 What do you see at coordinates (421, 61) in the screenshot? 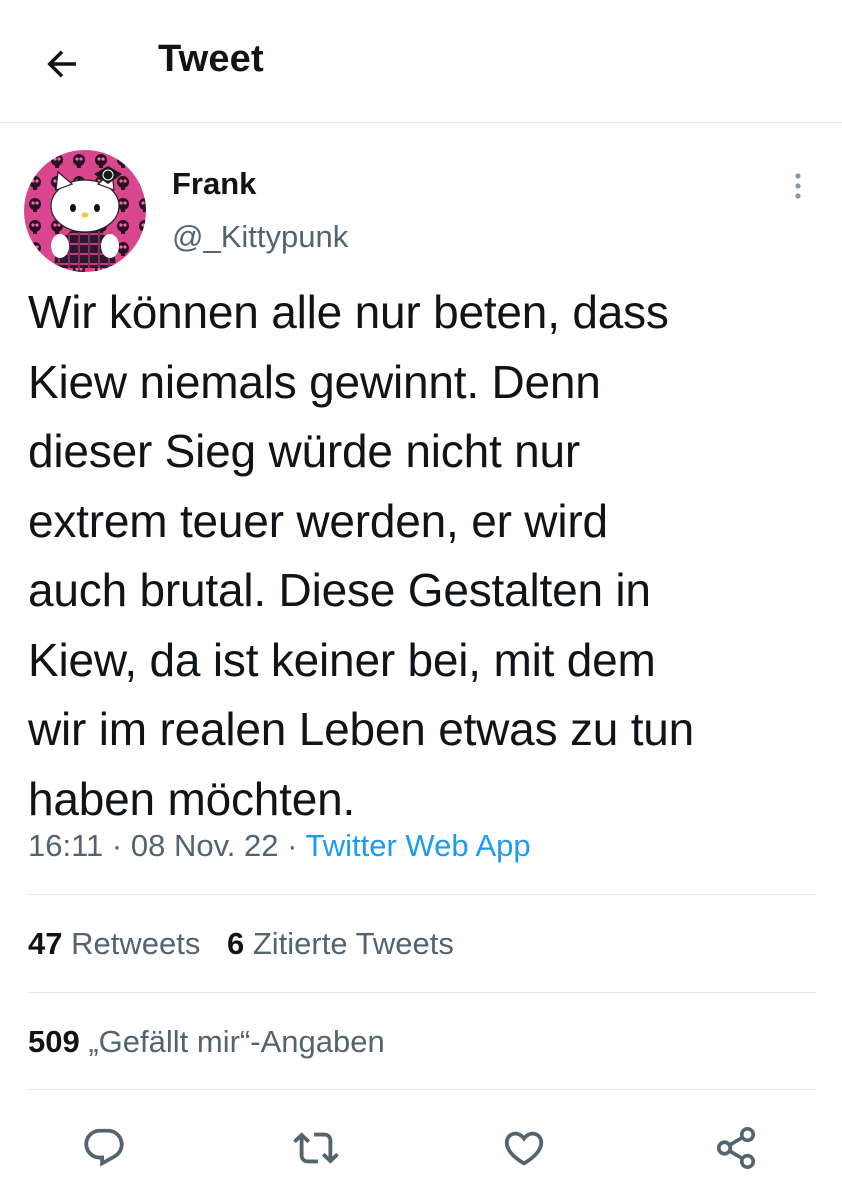
I see `top-bar: Tweet` at bounding box center [421, 61].